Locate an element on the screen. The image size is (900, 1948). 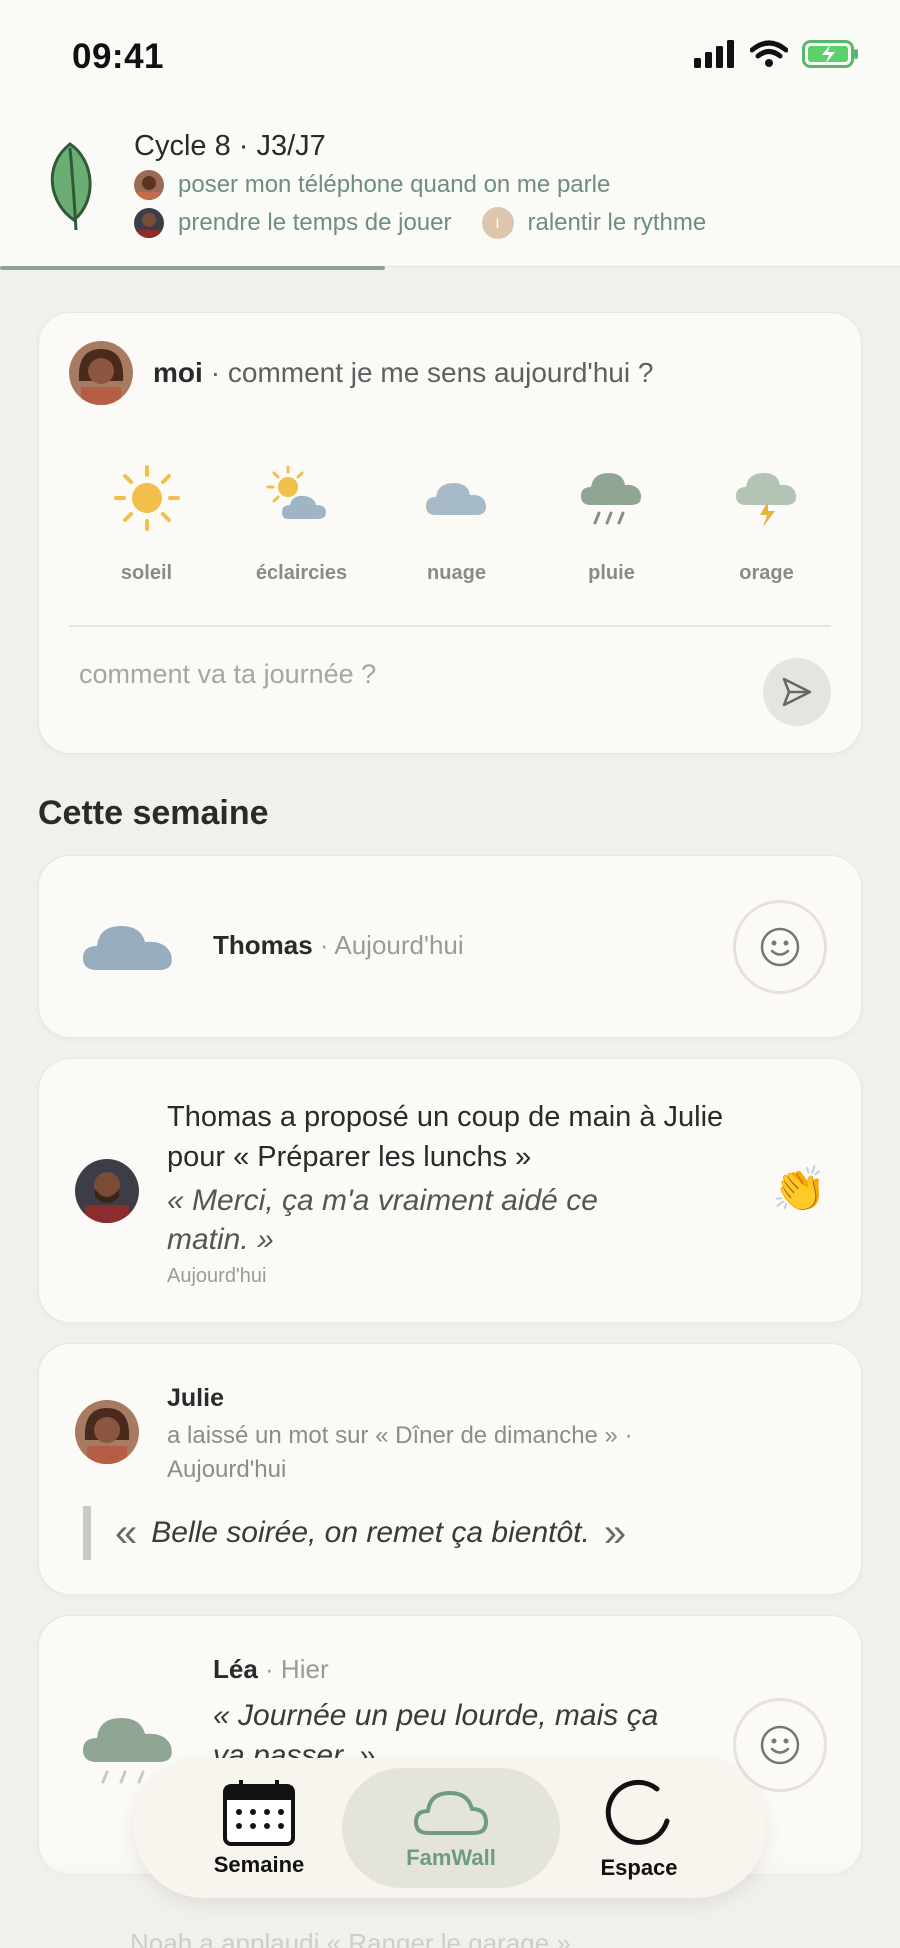
tab-espace: Espace is located at coordinates (639, 1828).